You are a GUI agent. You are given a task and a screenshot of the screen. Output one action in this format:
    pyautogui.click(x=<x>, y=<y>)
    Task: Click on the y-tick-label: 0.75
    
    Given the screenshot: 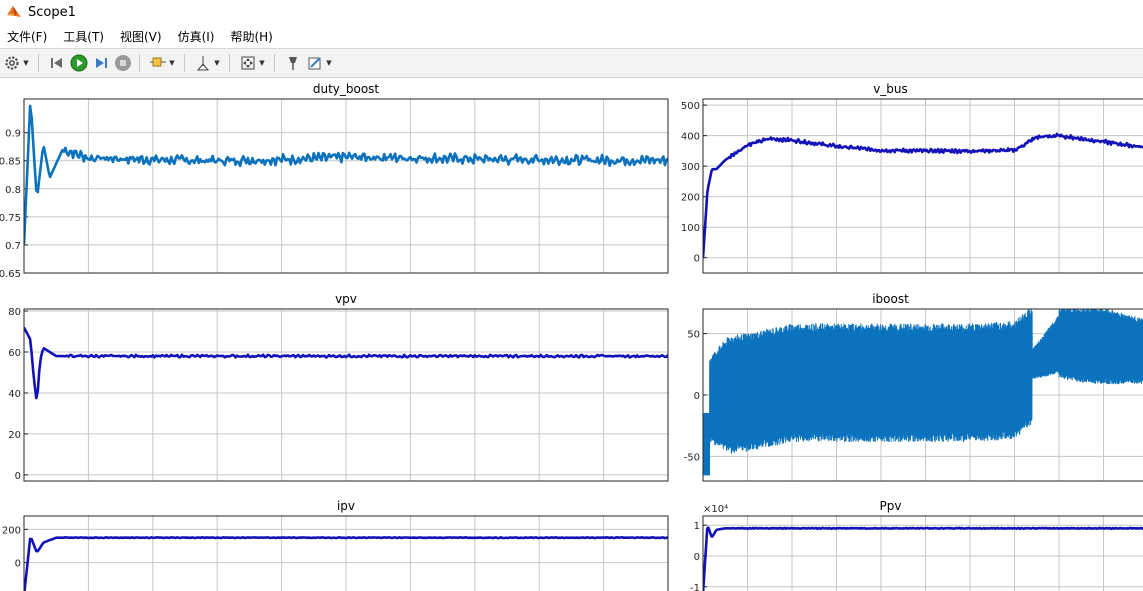 What is the action you would take?
    pyautogui.click(x=10, y=218)
    